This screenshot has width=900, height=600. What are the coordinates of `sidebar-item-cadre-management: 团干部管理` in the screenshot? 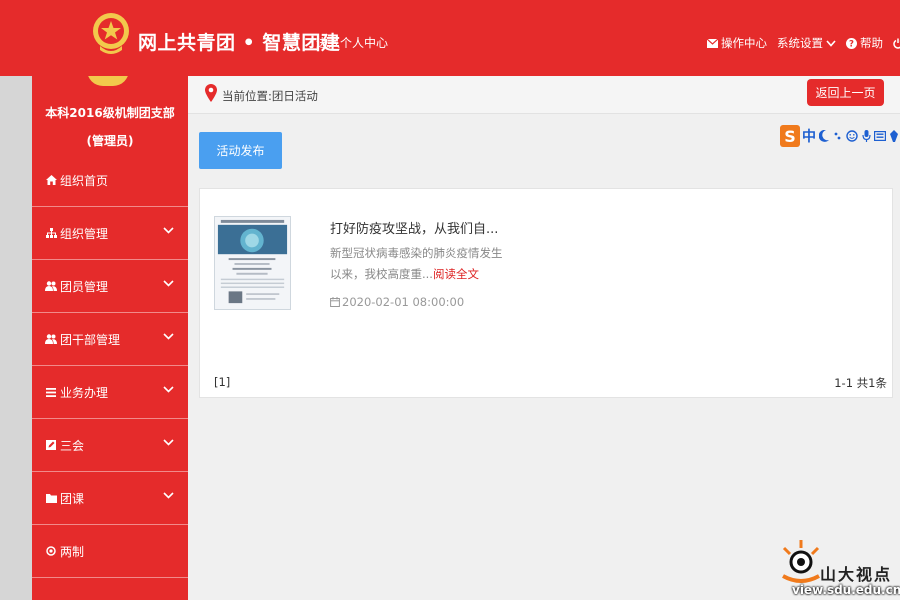 It's located at (110, 339).